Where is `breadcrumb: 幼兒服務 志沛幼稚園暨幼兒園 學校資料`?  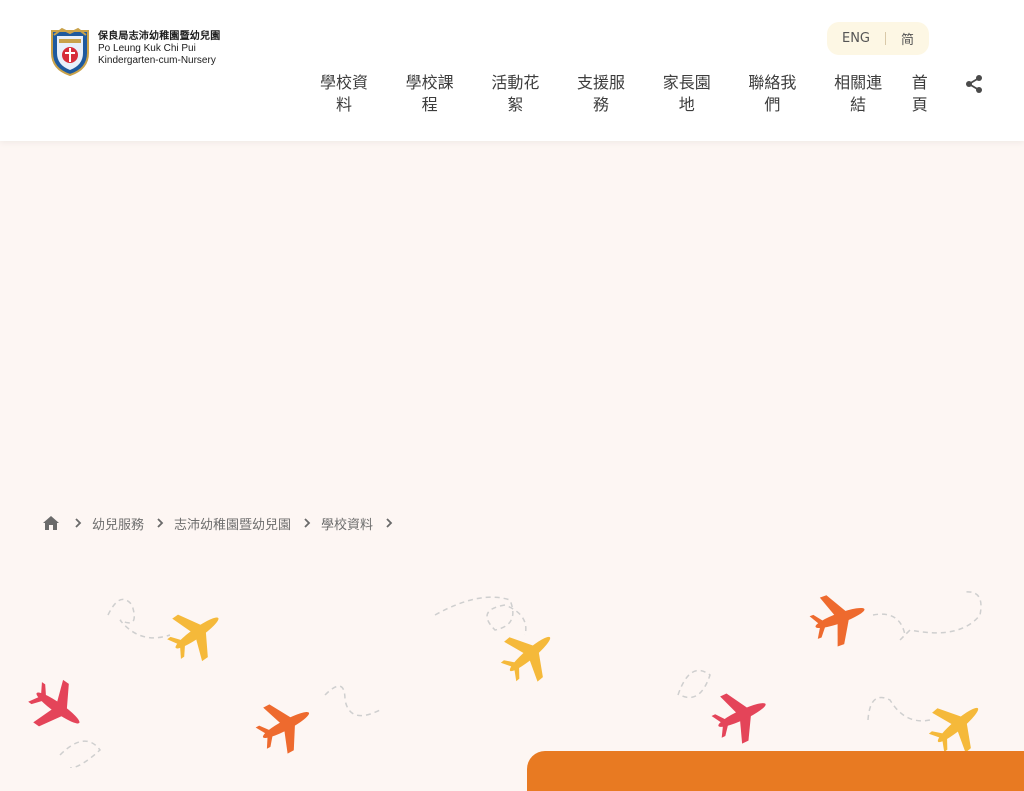 breadcrumb: 幼兒服務 志沛幼稚園暨幼兒園 學校資料 is located at coordinates (222, 523).